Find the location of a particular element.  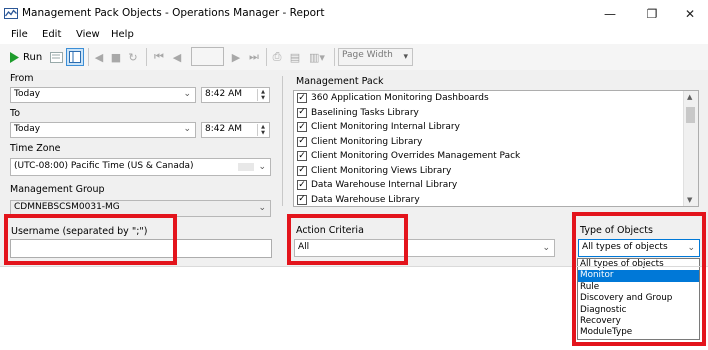

mgmt-pack-item: ✓ Client Monitoring Library is located at coordinates (489, 142).